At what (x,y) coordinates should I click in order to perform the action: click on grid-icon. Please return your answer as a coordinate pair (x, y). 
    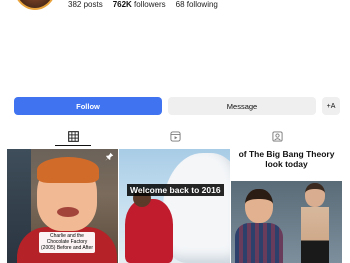
    Looking at the image, I should click on (73, 136).